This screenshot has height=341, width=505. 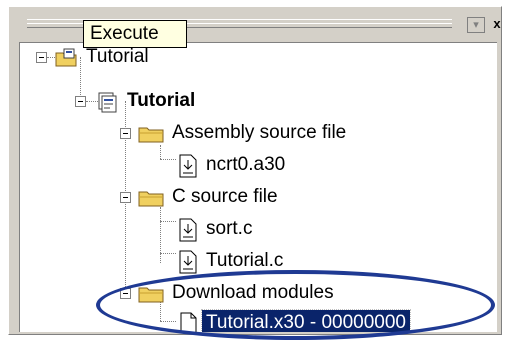 I want to click on tree-node-tutorial-c: Tutorial.c, so click(x=255, y=261).